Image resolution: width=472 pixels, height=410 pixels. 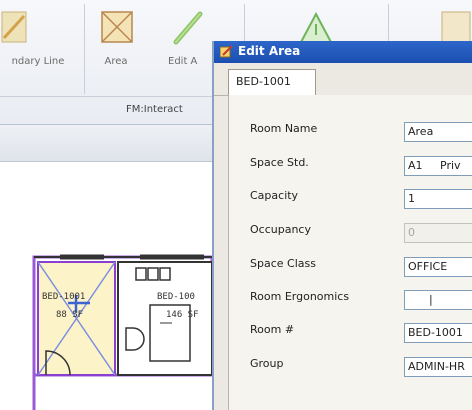 I want to click on capacity-field: 1, so click(x=438, y=199).